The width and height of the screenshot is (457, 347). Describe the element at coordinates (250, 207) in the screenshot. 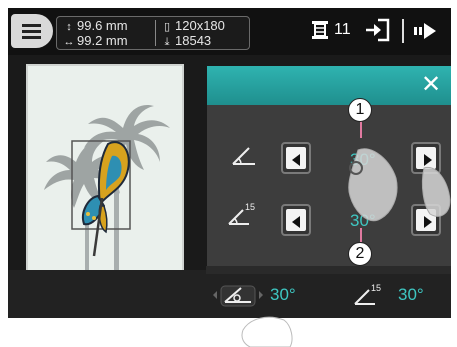

I see `angle-15-superscript: 15` at that location.